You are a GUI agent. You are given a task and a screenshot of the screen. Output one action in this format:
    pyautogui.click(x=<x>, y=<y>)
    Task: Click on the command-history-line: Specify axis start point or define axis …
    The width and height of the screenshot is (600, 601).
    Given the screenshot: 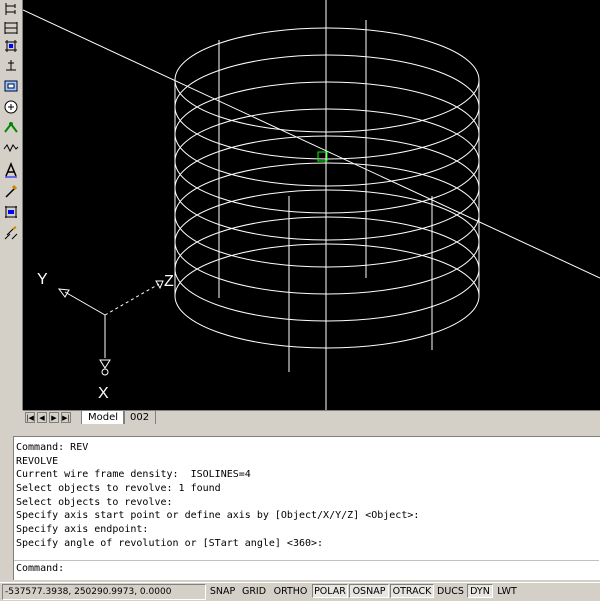 What is the action you would take?
    pyautogui.click(x=218, y=516)
    